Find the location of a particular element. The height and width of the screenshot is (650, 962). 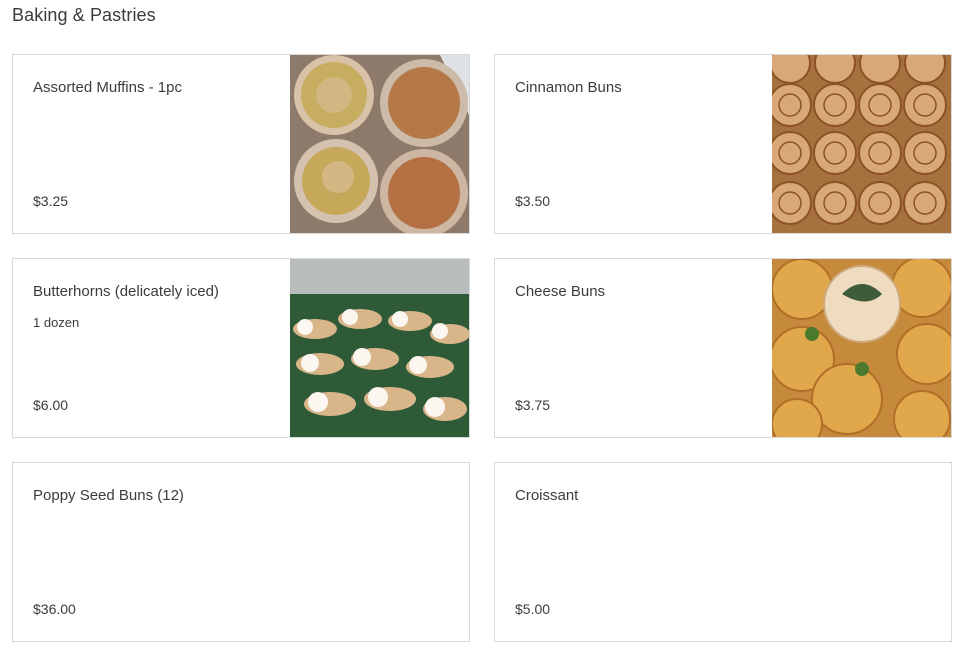

menu-item-card: Assorted Muffins - 1pc $3.25 is located at coordinates (241, 144).